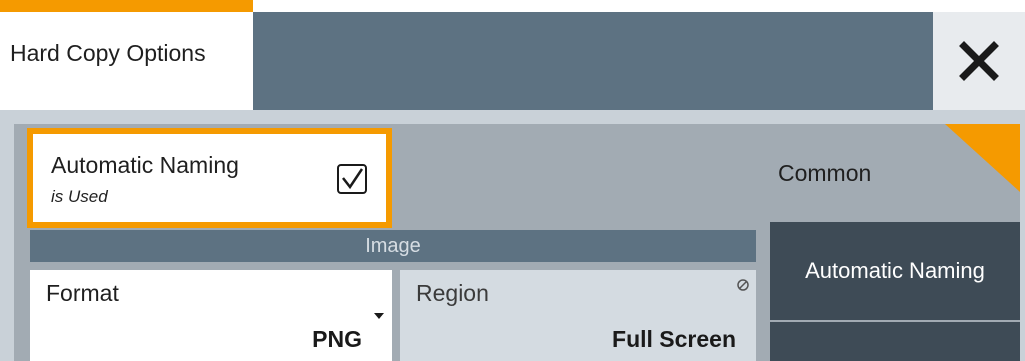 This screenshot has width=1025, height=361. What do you see at coordinates (352, 179) in the screenshot?
I see `checkbox-checked-icon` at bounding box center [352, 179].